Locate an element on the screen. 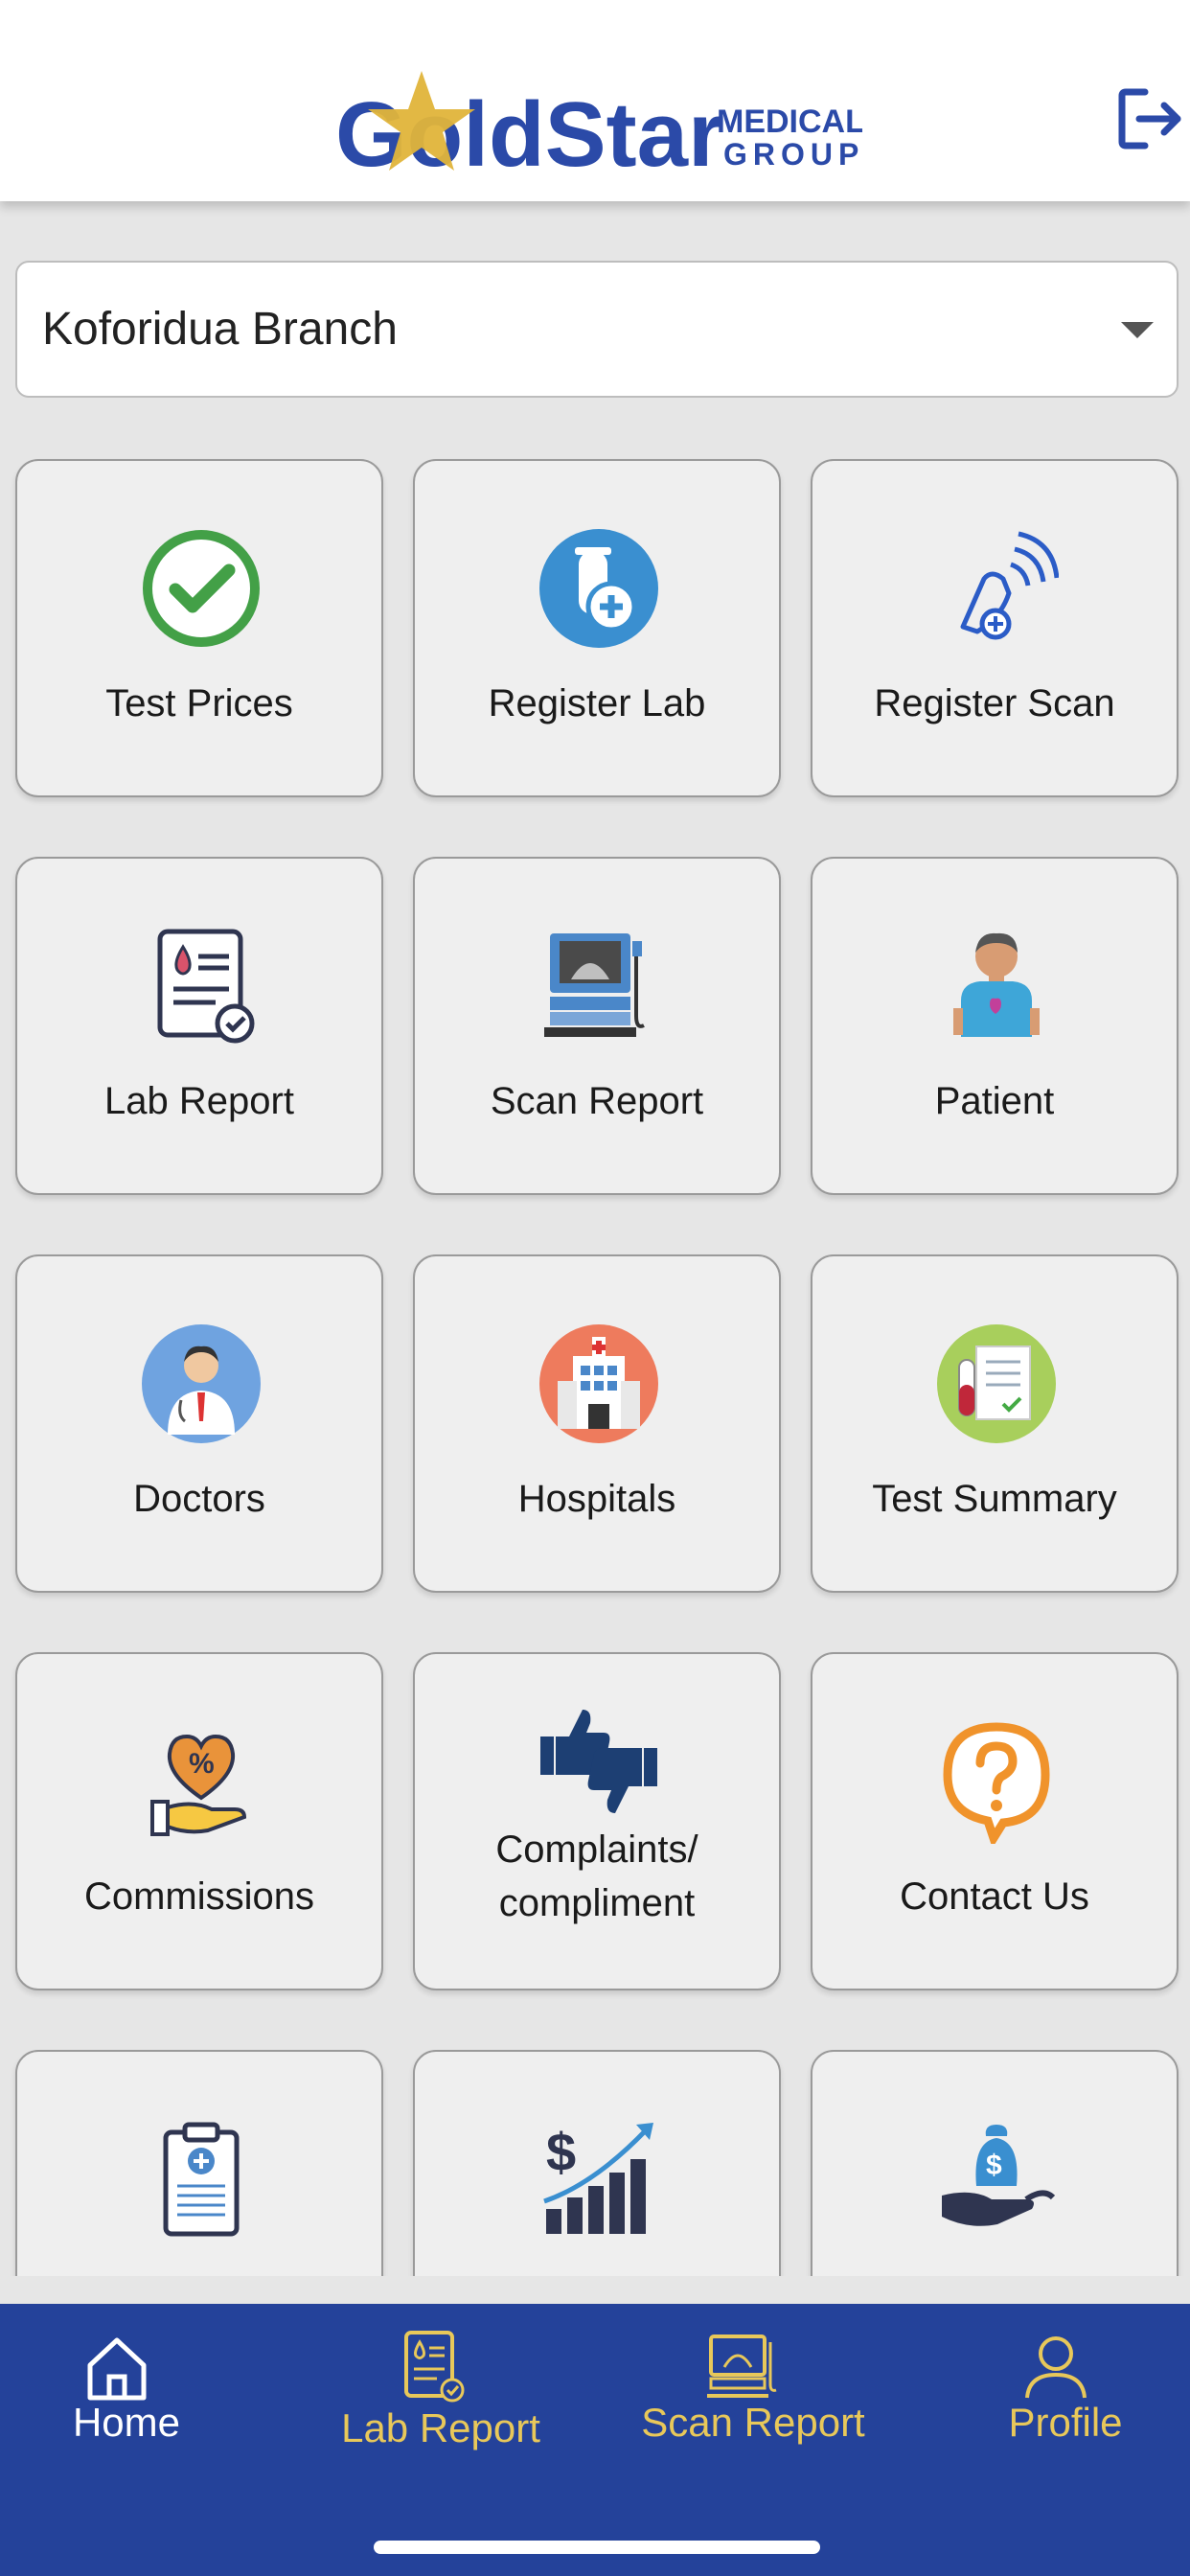  tab-home-label: Home is located at coordinates (127, 2422).